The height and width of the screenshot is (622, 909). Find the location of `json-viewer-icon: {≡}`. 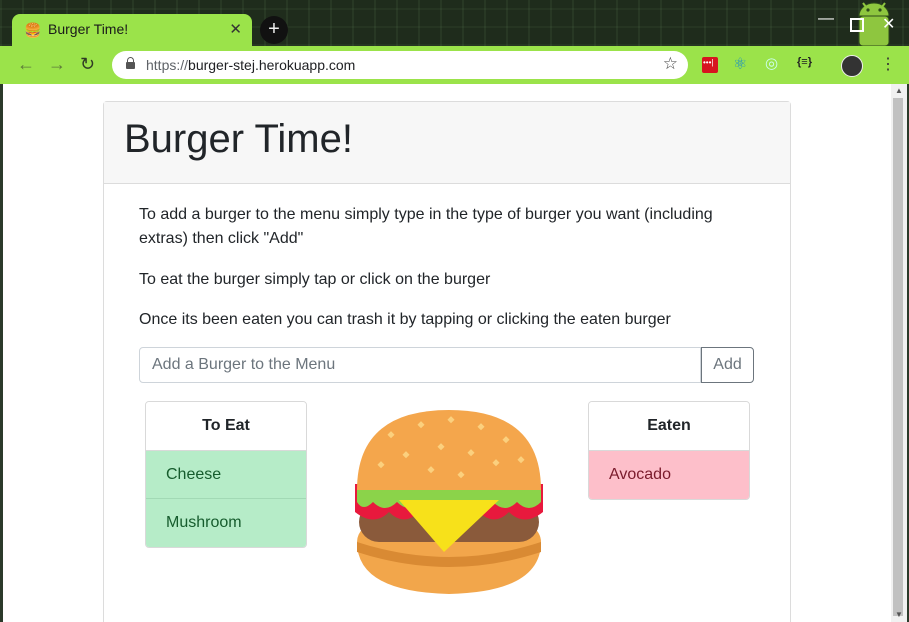

json-viewer-icon: {≡} is located at coordinates (805, 64).